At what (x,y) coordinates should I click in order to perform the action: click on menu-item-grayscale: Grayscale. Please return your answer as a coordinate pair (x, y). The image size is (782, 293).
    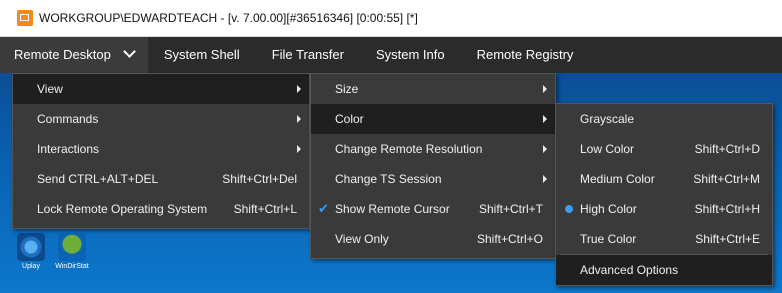
    Looking at the image, I should click on (664, 119).